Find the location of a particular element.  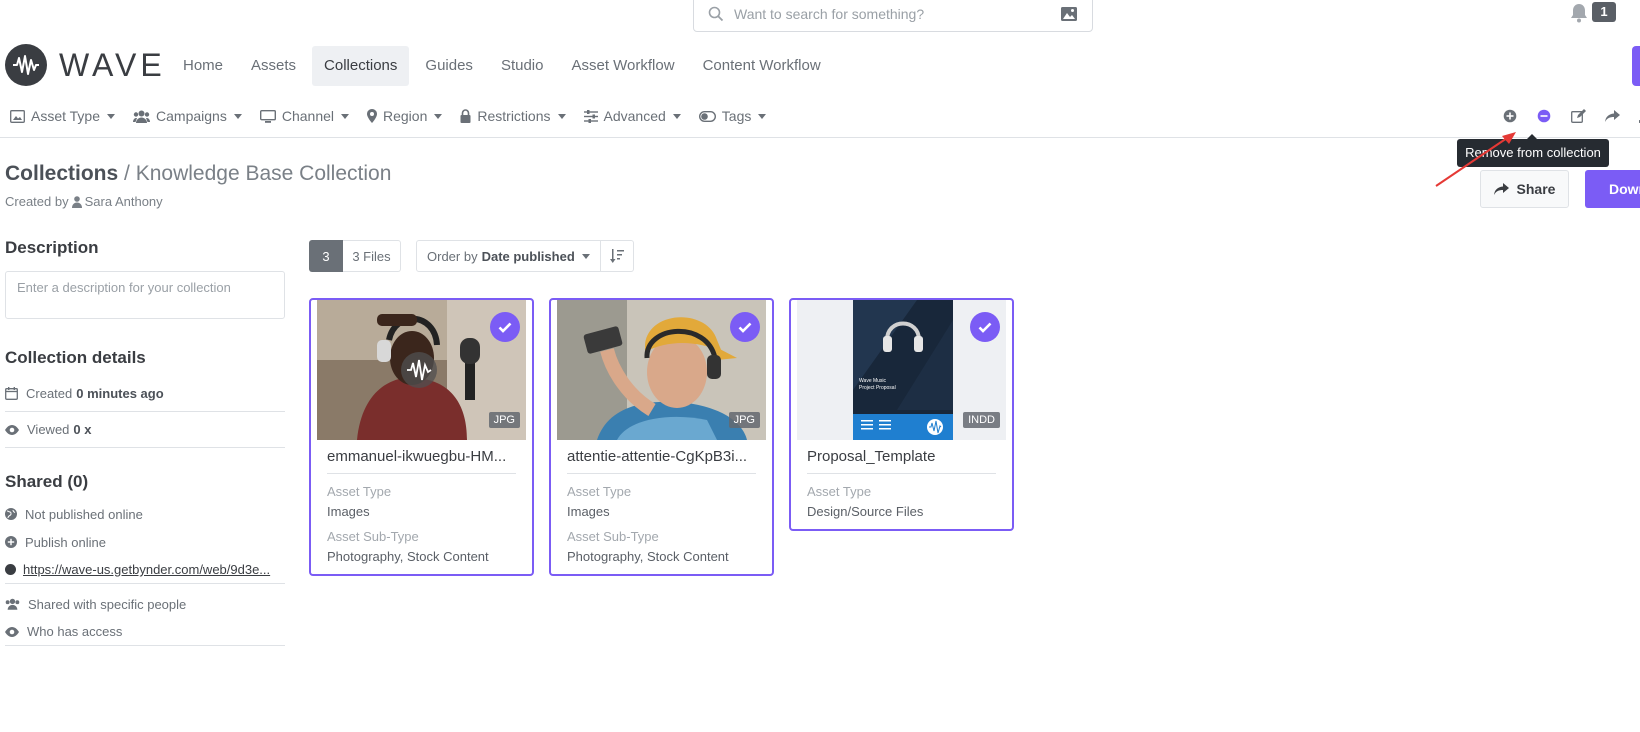

order-by-dropdown: Order by Date published is located at coordinates (508, 256).